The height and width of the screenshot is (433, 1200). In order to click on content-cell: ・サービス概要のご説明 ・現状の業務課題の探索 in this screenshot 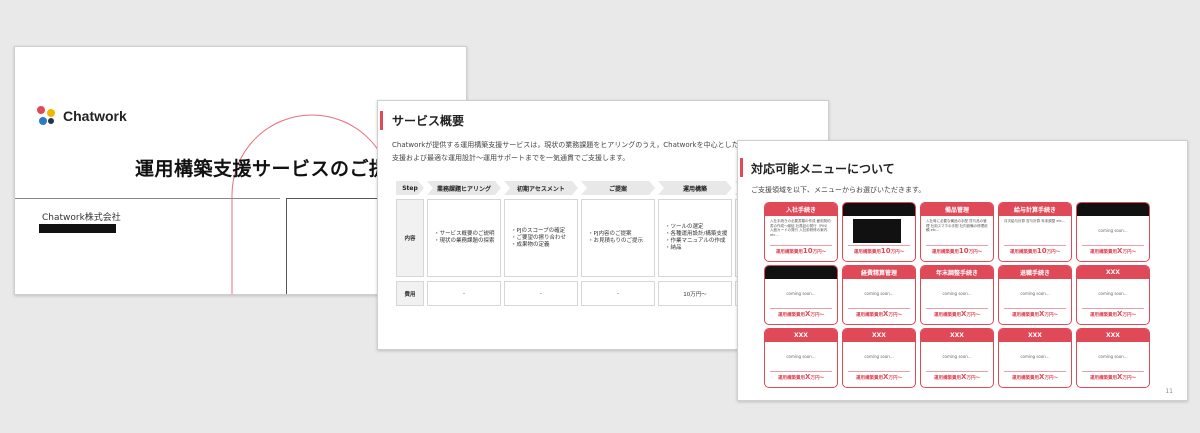, I will do `click(464, 238)`.